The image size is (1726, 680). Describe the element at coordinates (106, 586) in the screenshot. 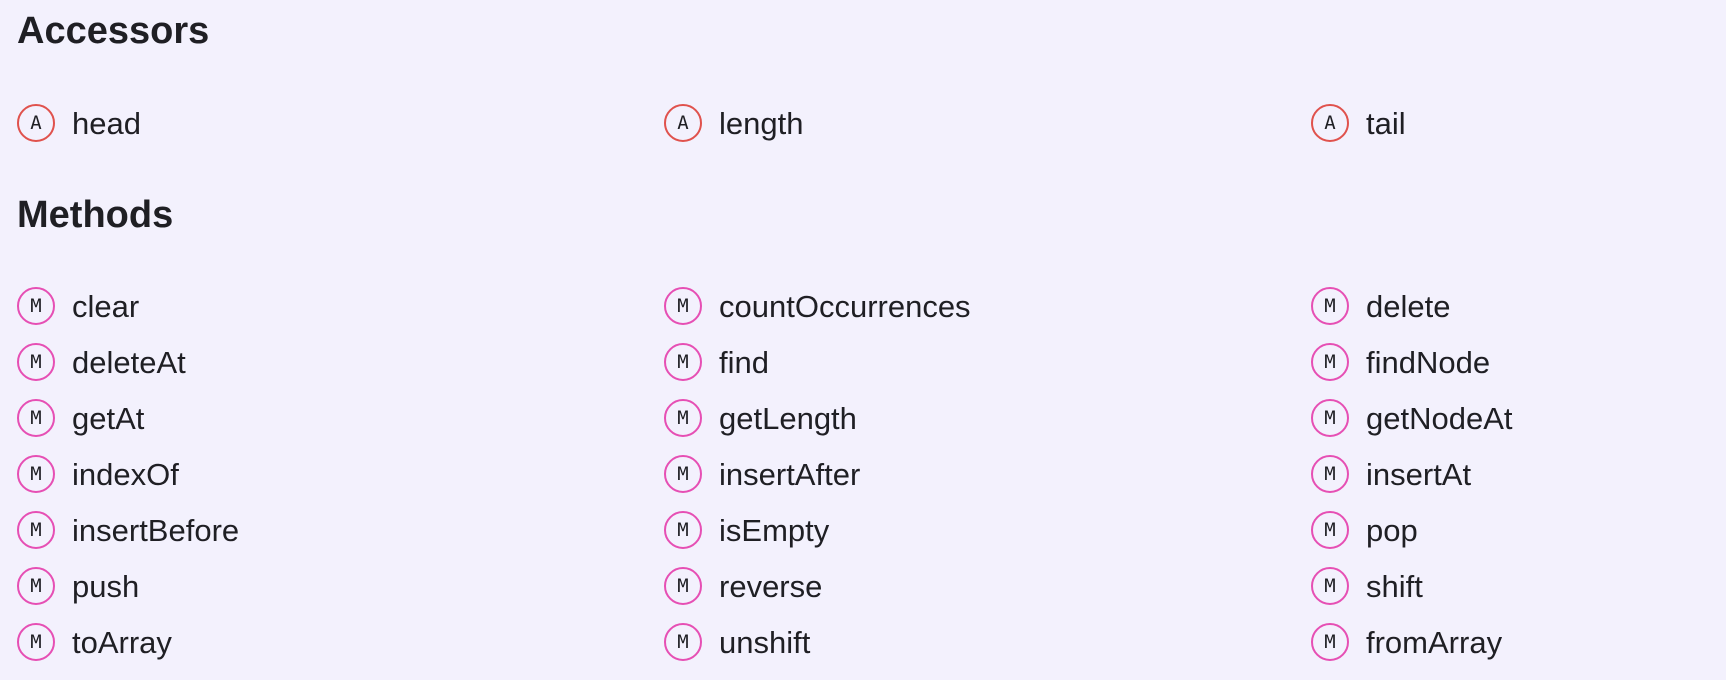

I see `member-name: push` at that location.